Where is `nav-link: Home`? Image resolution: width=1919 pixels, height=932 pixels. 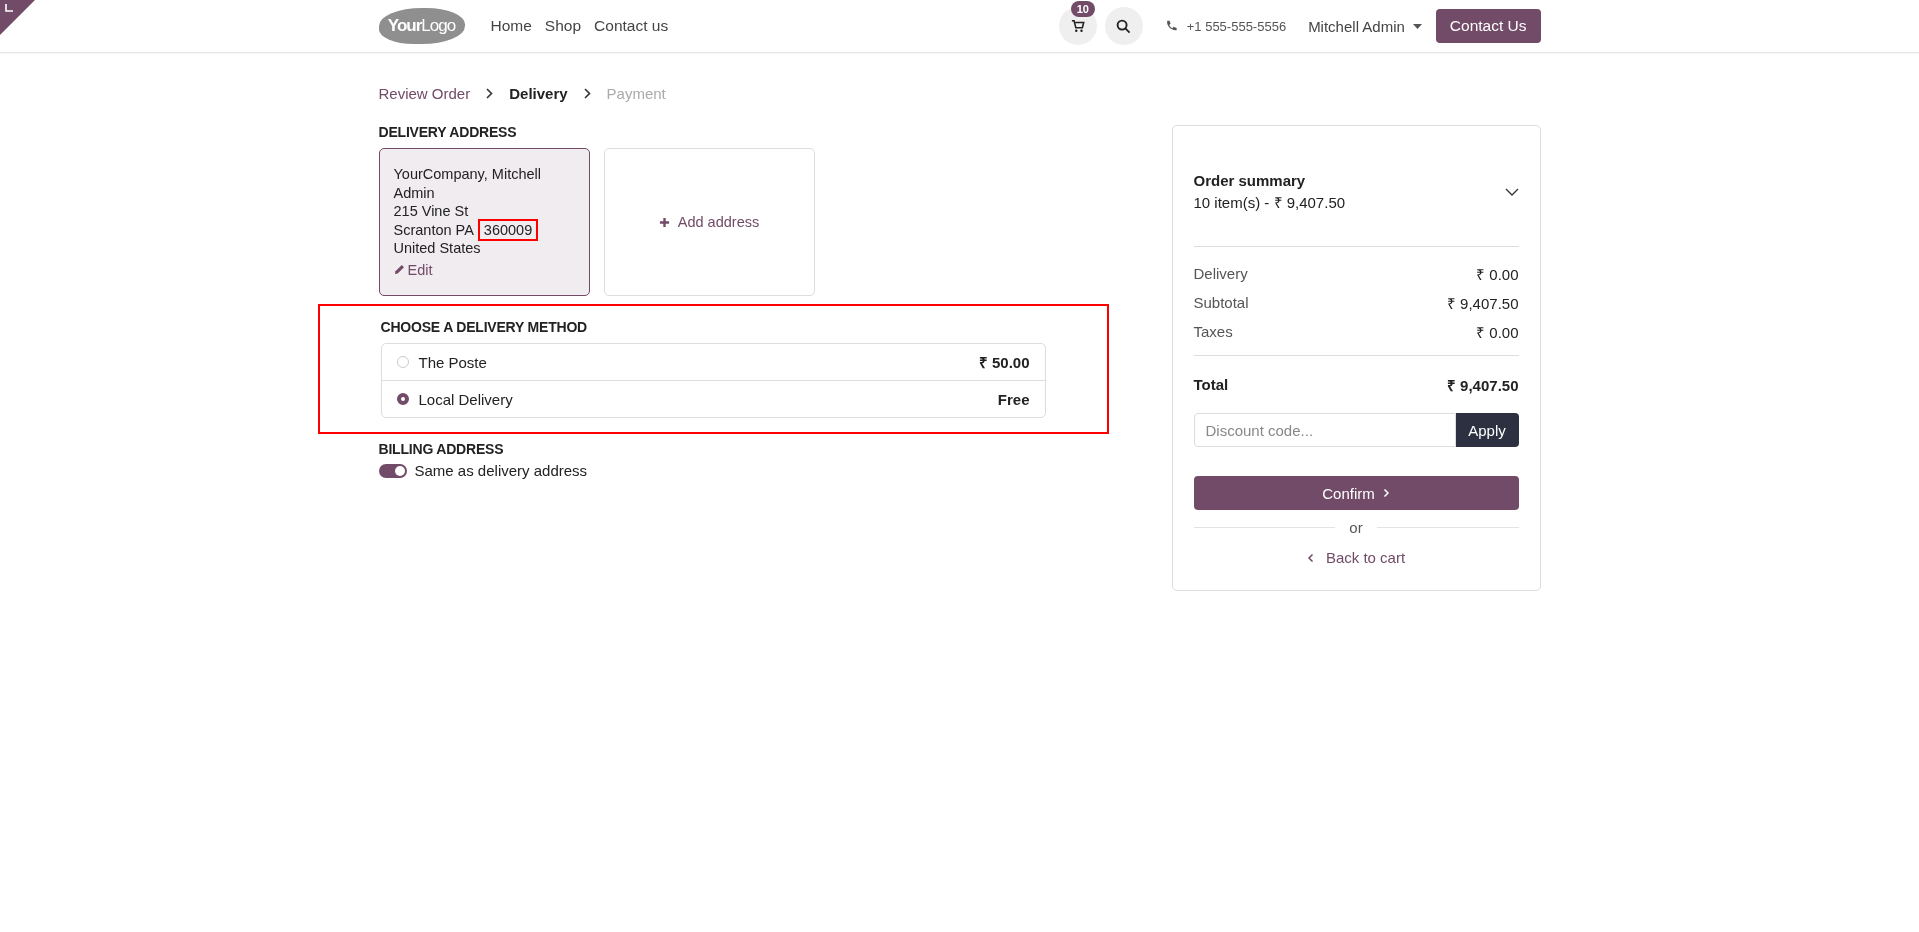 nav-link: Home is located at coordinates (511, 26).